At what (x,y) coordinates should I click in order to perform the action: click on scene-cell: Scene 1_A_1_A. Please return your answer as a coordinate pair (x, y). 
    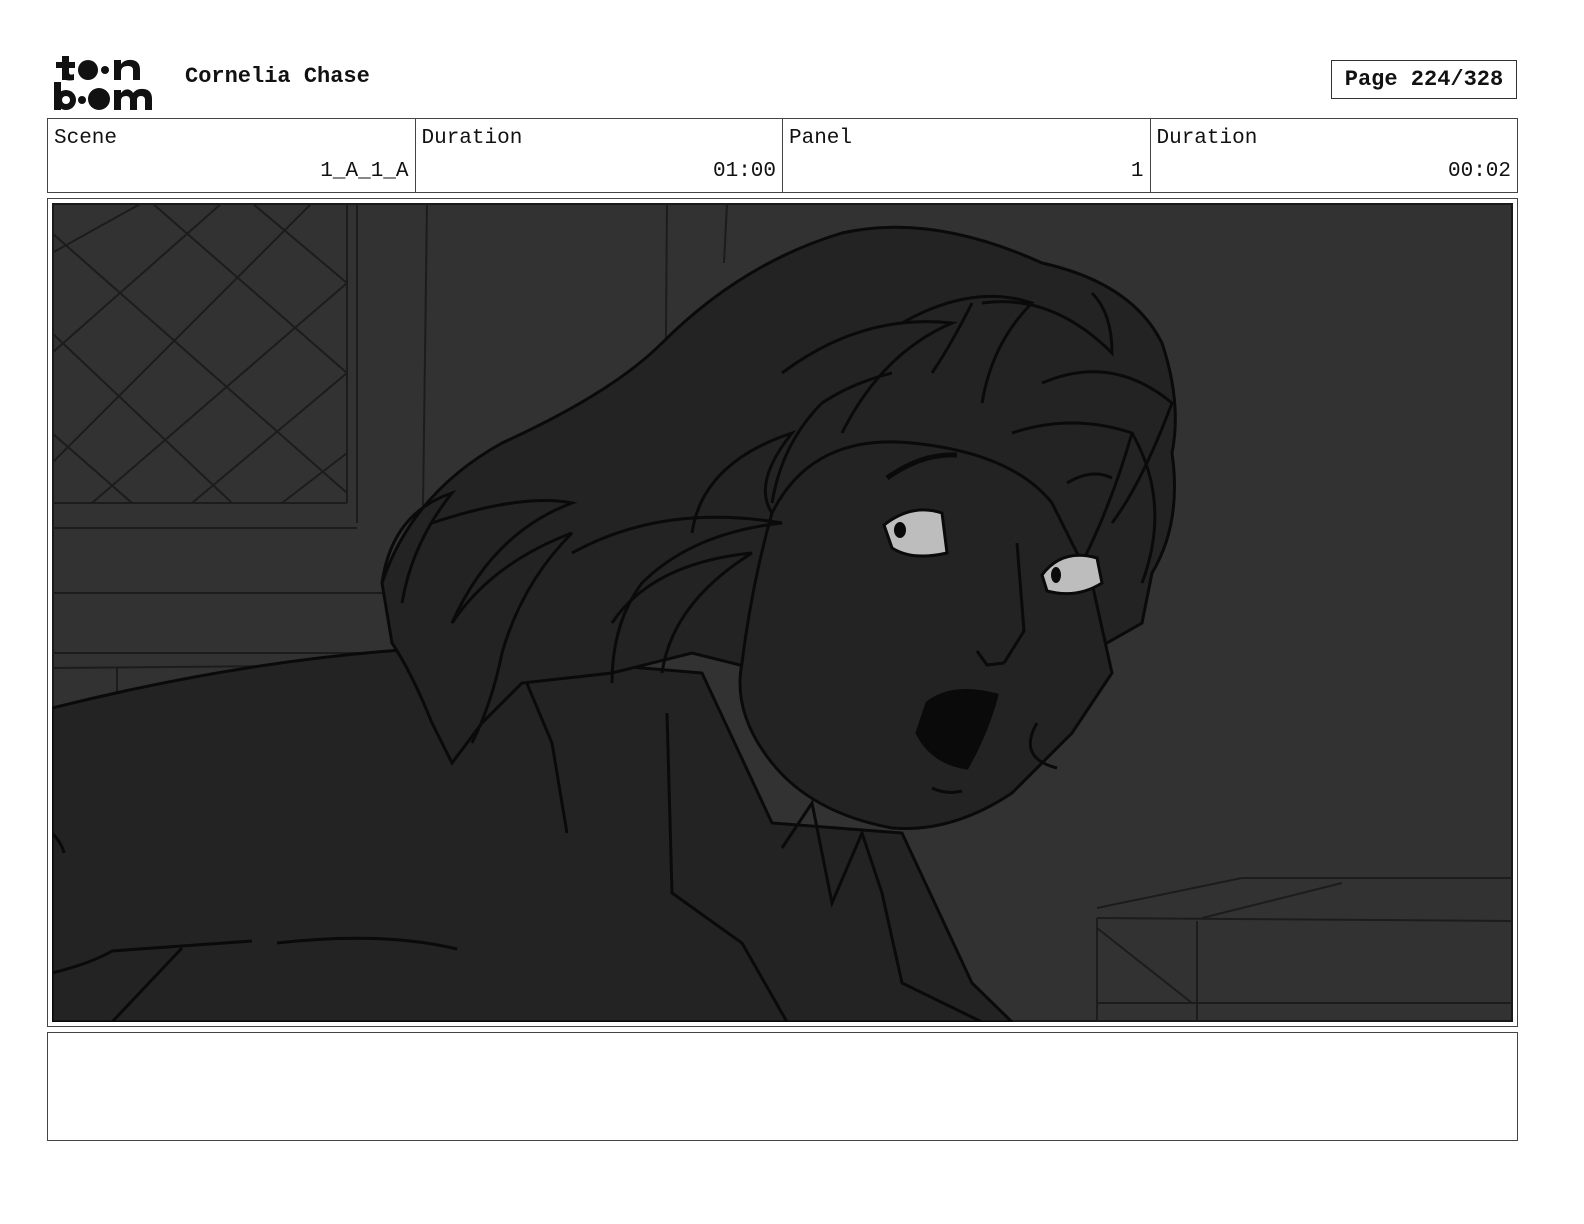
    Looking at the image, I should click on (232, 155).